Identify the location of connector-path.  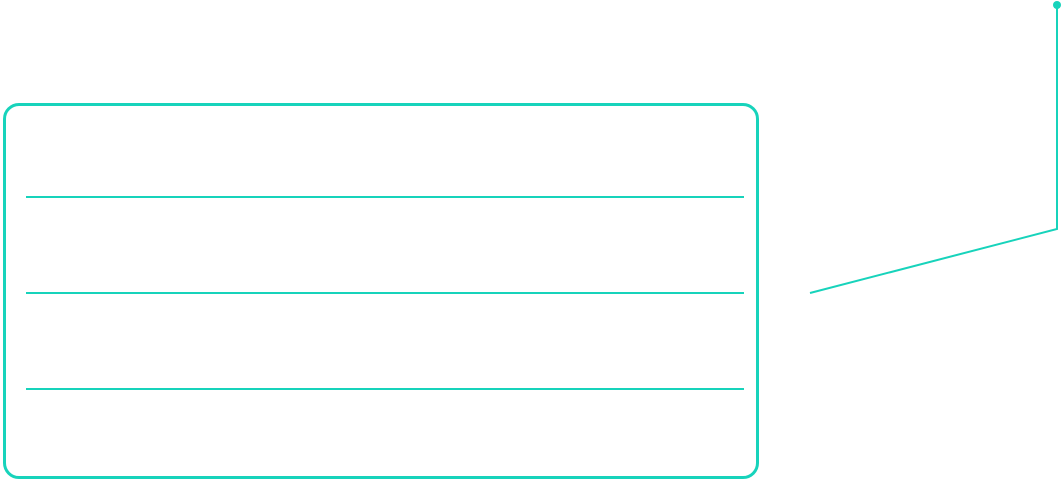
(933, 149).